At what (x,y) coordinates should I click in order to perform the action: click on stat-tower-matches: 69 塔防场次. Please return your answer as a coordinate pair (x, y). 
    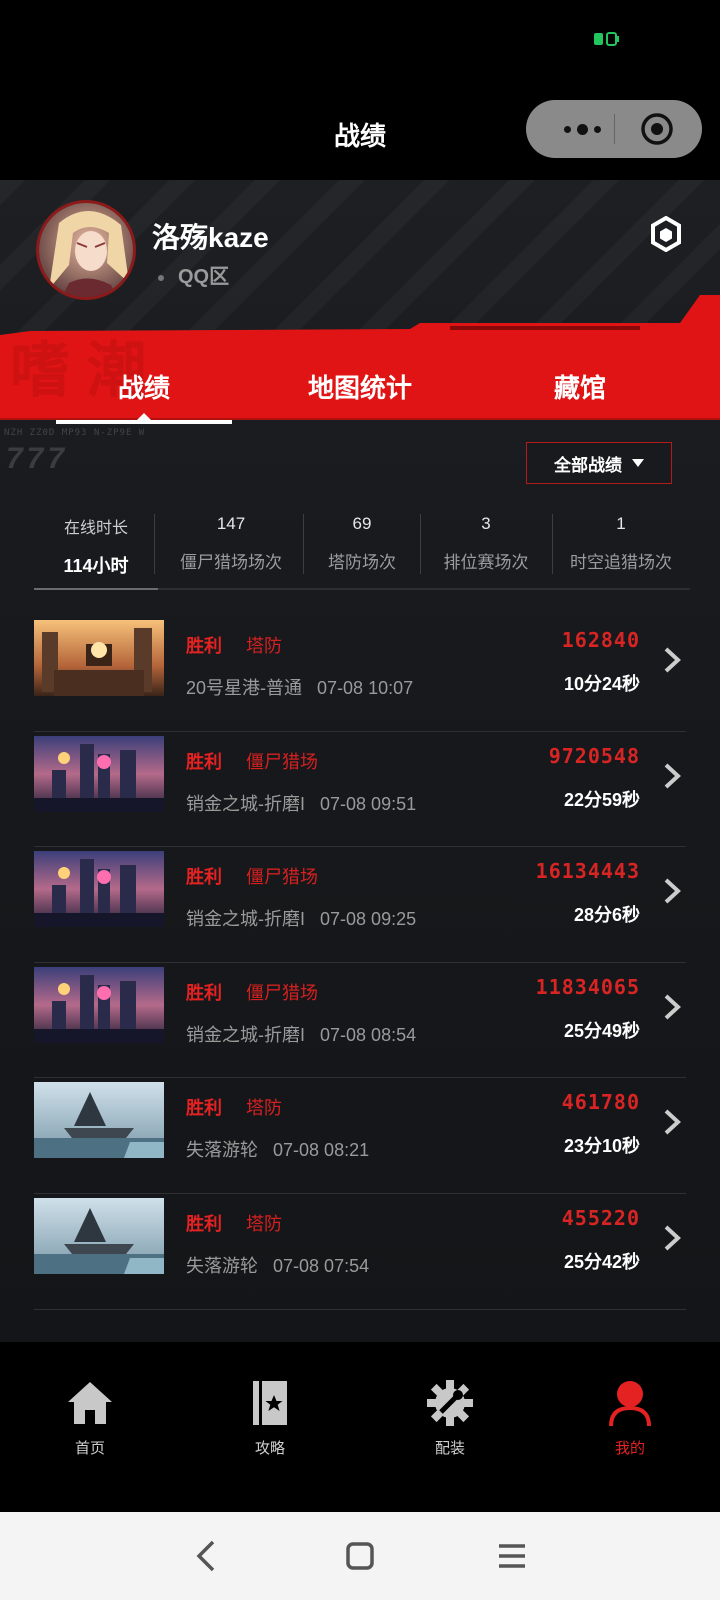
    Looking at the image, I should click on (362, 542).